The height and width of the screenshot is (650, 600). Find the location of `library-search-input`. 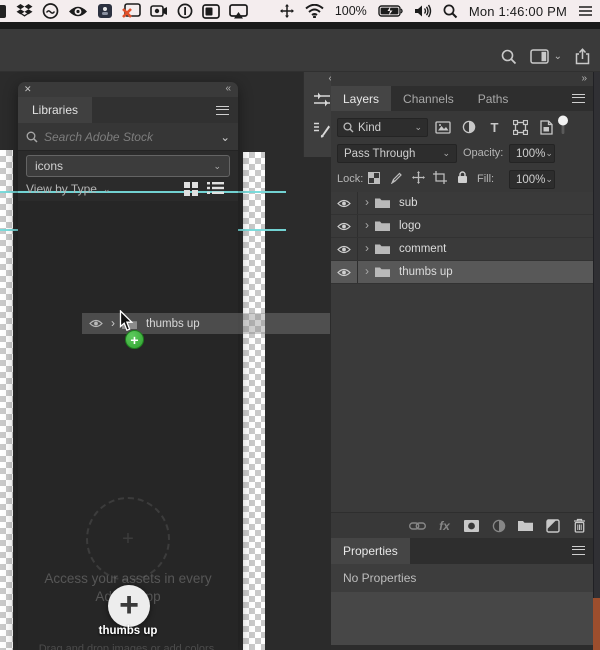

library-search-input is located at coordinates (129, 136).